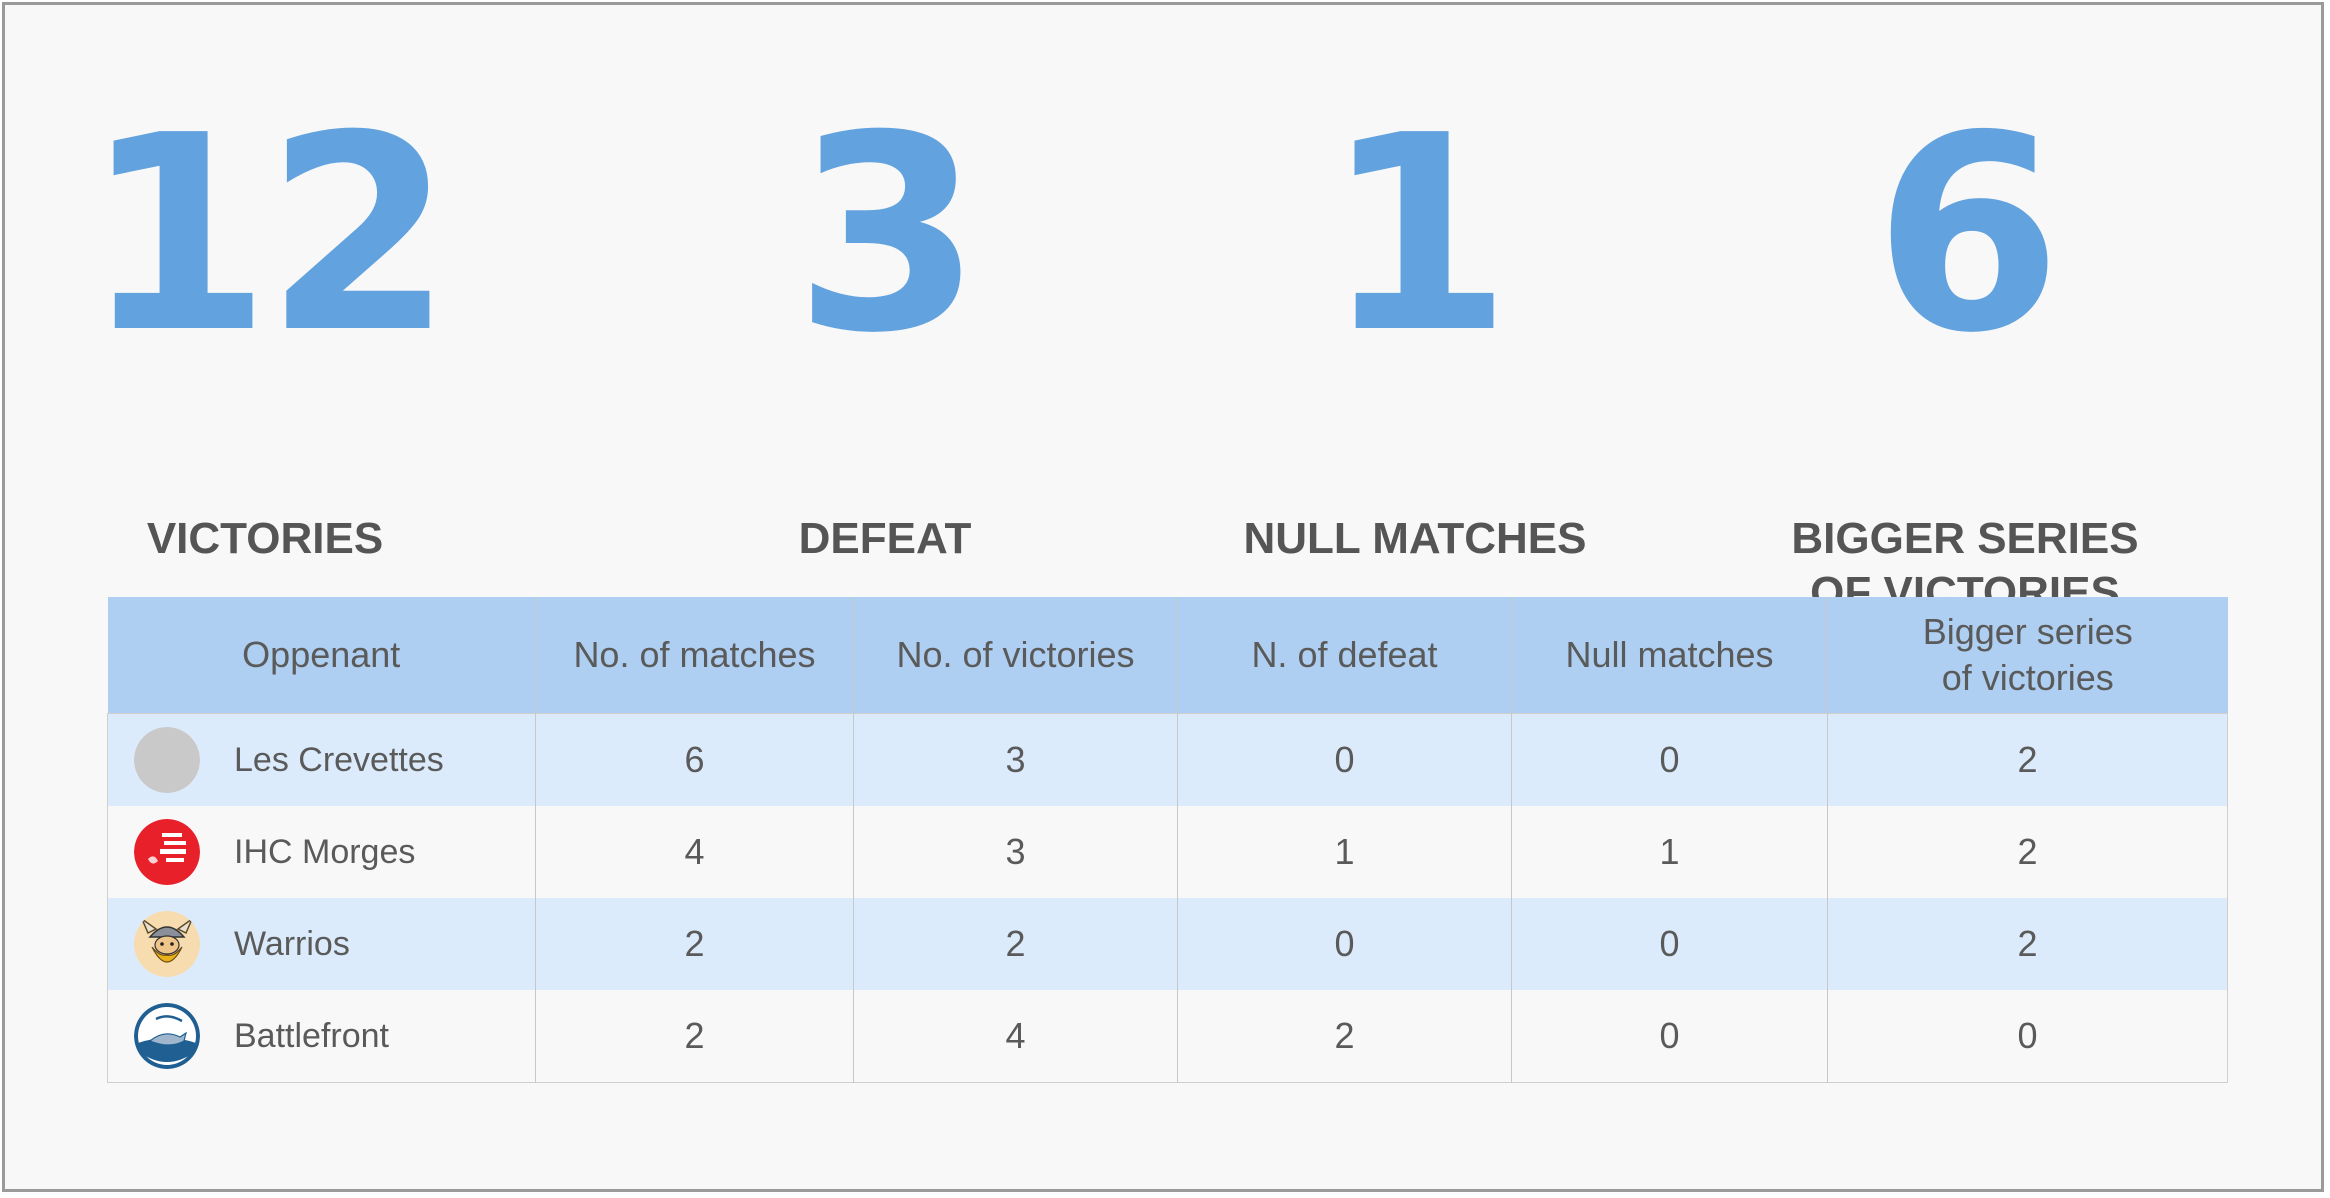  Describe the element at coordinates (1015, 1036) in the screenshot. I see `victories-cell: 4` at that location.